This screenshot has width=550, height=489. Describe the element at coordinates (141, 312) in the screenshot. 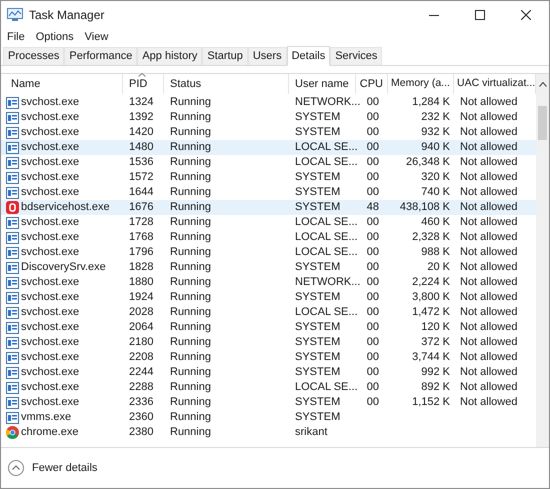

I see `table-cell-text: 2028` at that location.